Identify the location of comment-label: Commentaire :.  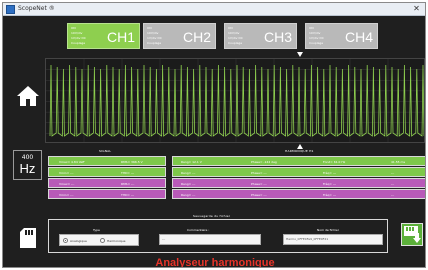
(198, 230).